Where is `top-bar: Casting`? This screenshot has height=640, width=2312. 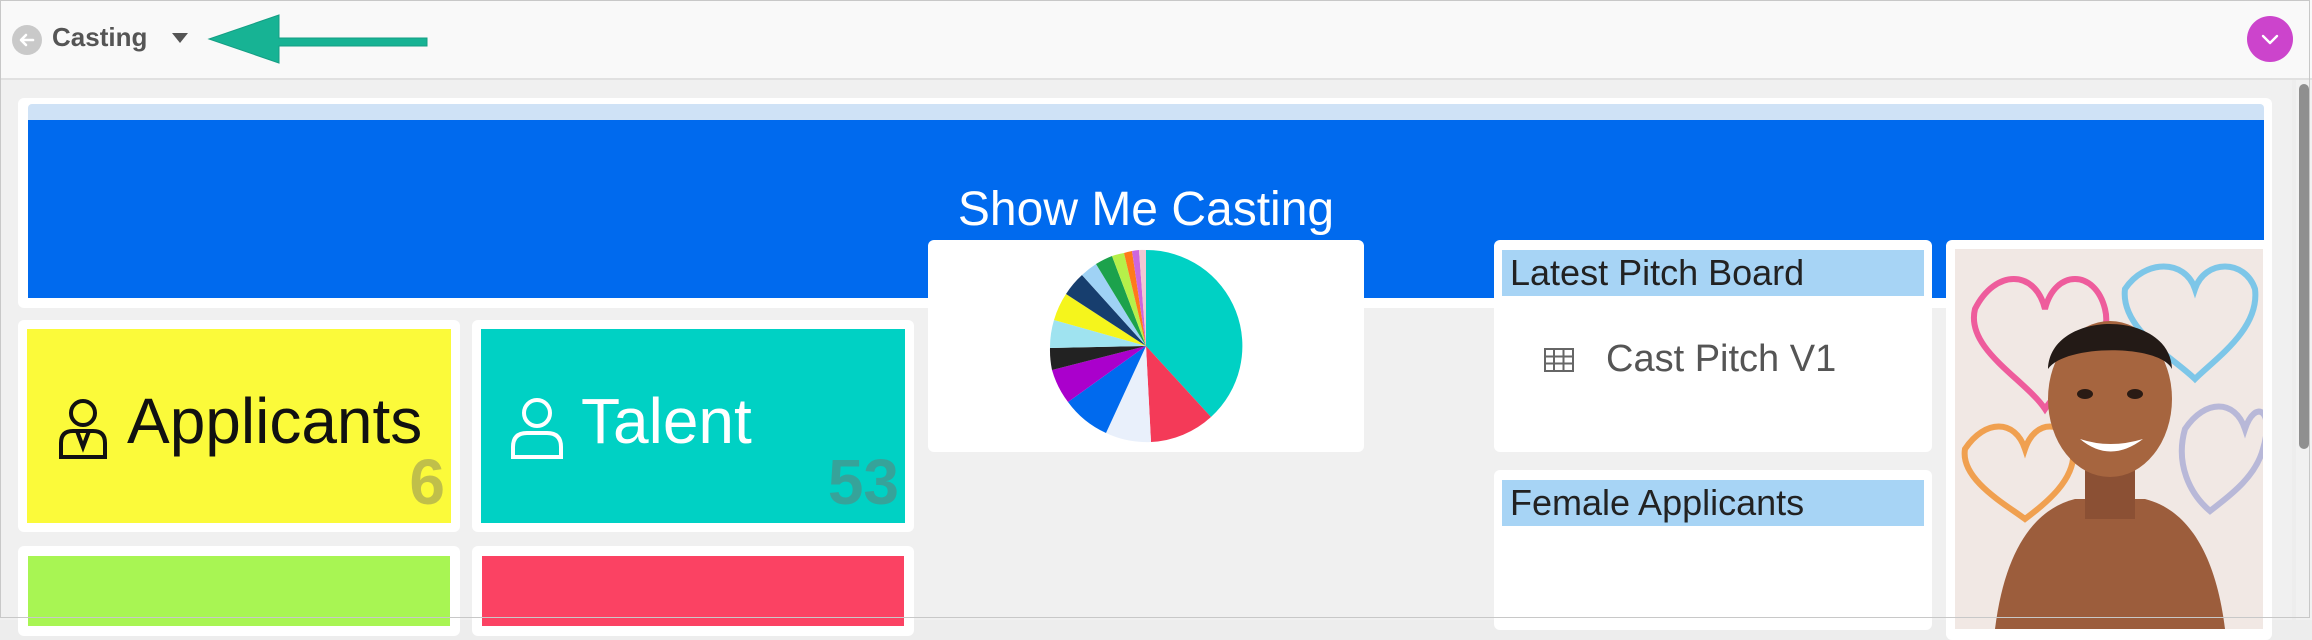
top-bar: Casting is located at coordinates (1156, 40).